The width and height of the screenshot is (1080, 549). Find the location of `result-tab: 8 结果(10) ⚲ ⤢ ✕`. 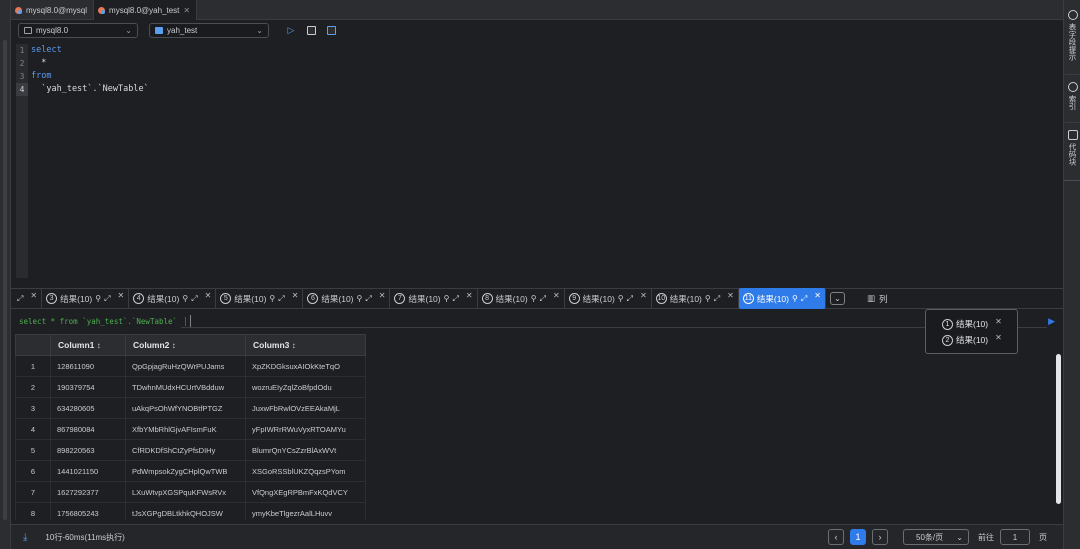

result-tab: 8 结果(10) ⚲ ⤢ ✕ is located at coordinates (521, 298).